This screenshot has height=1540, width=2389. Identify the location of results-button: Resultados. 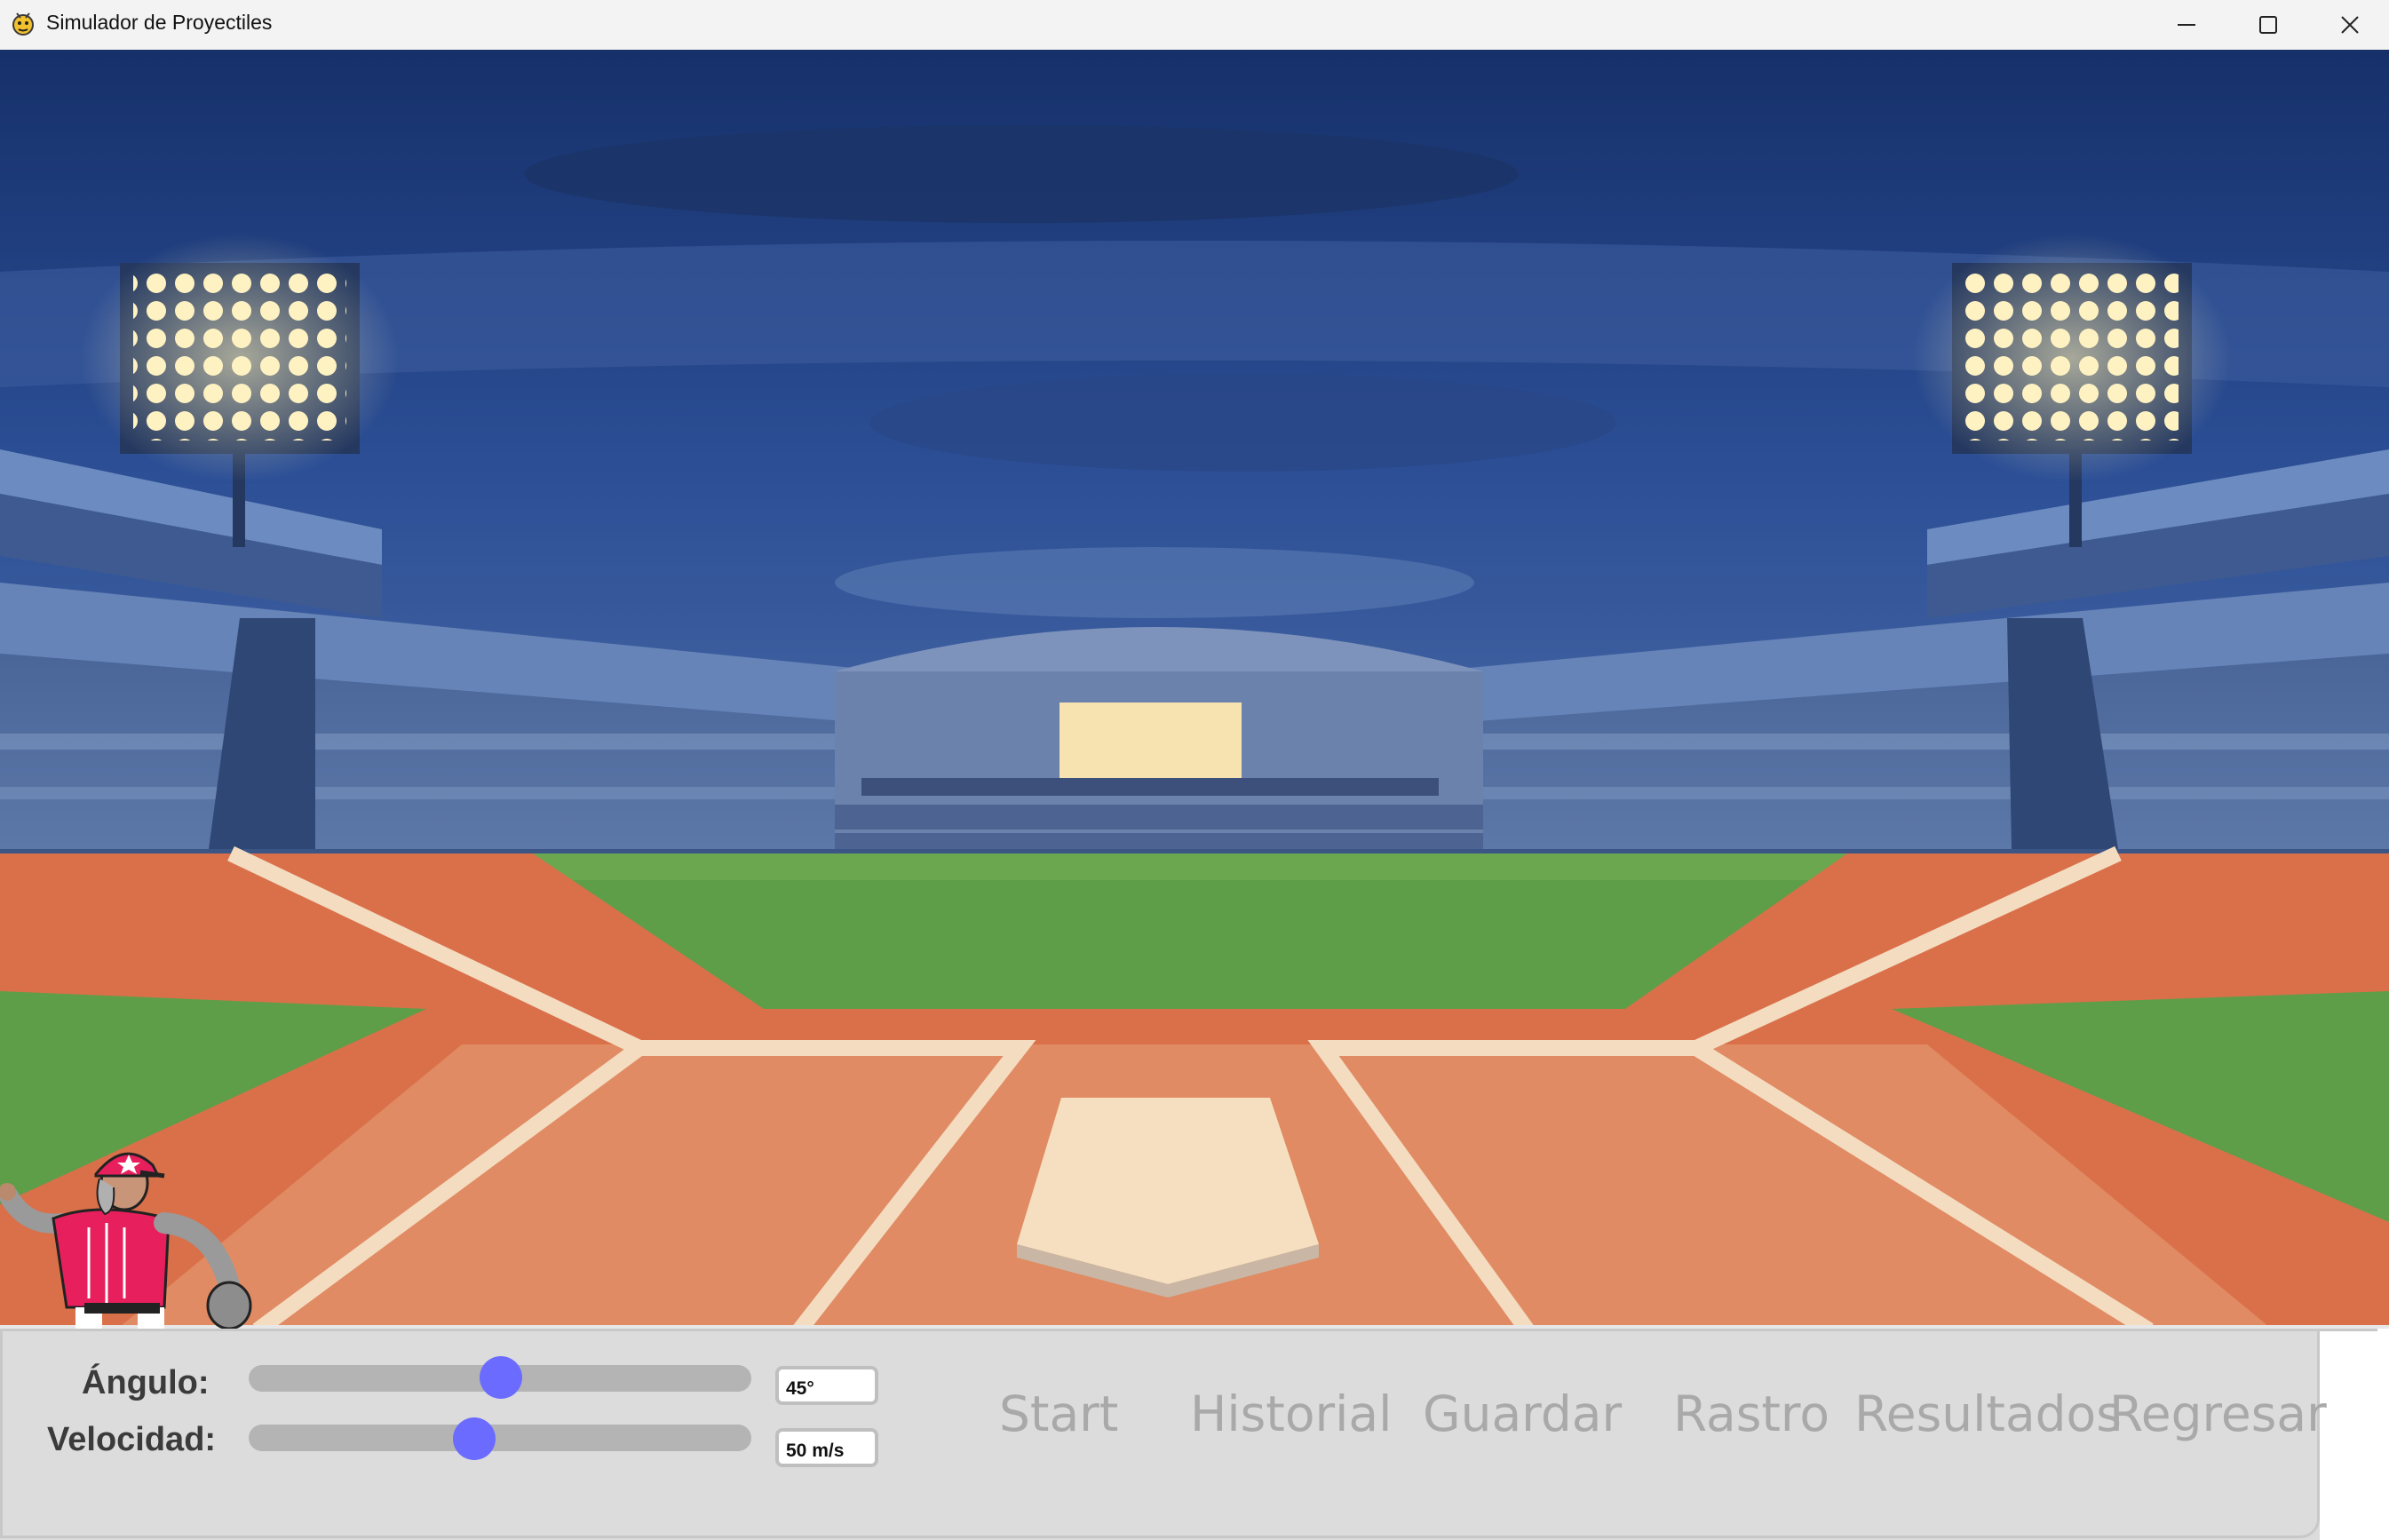
(1988, 1414).